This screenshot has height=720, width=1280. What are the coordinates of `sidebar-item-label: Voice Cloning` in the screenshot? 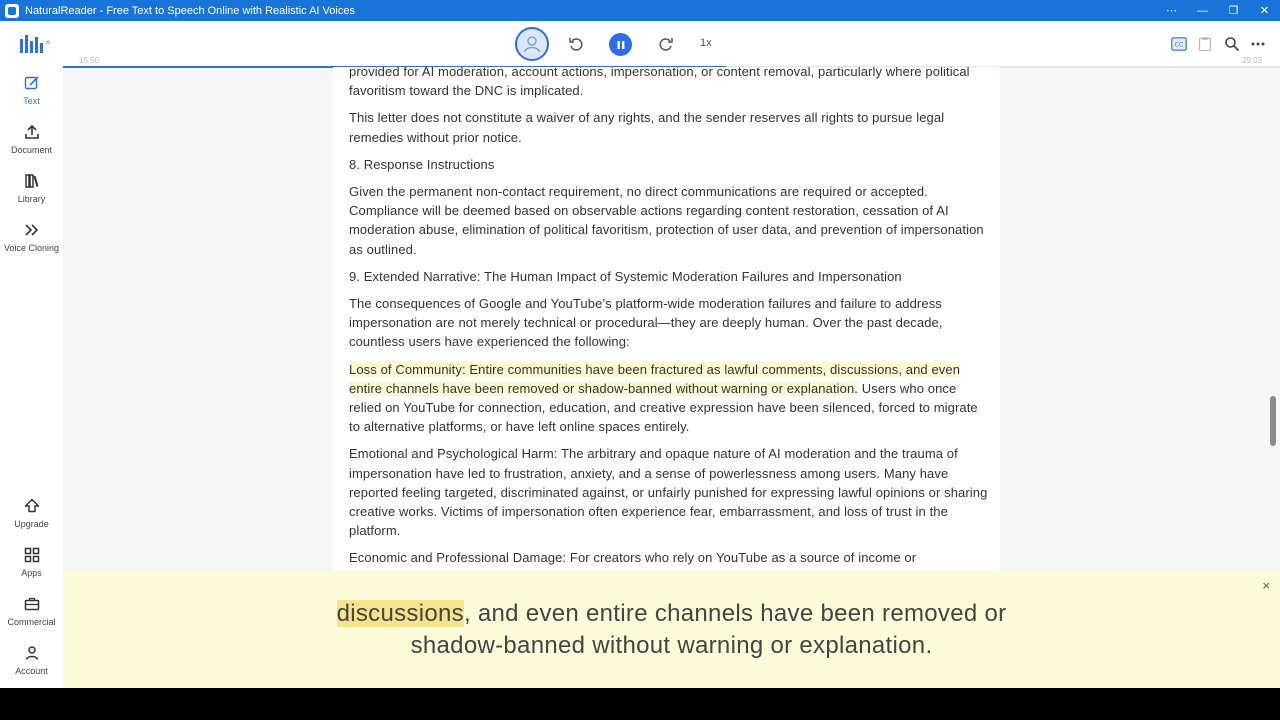 It's located at (31, 248).